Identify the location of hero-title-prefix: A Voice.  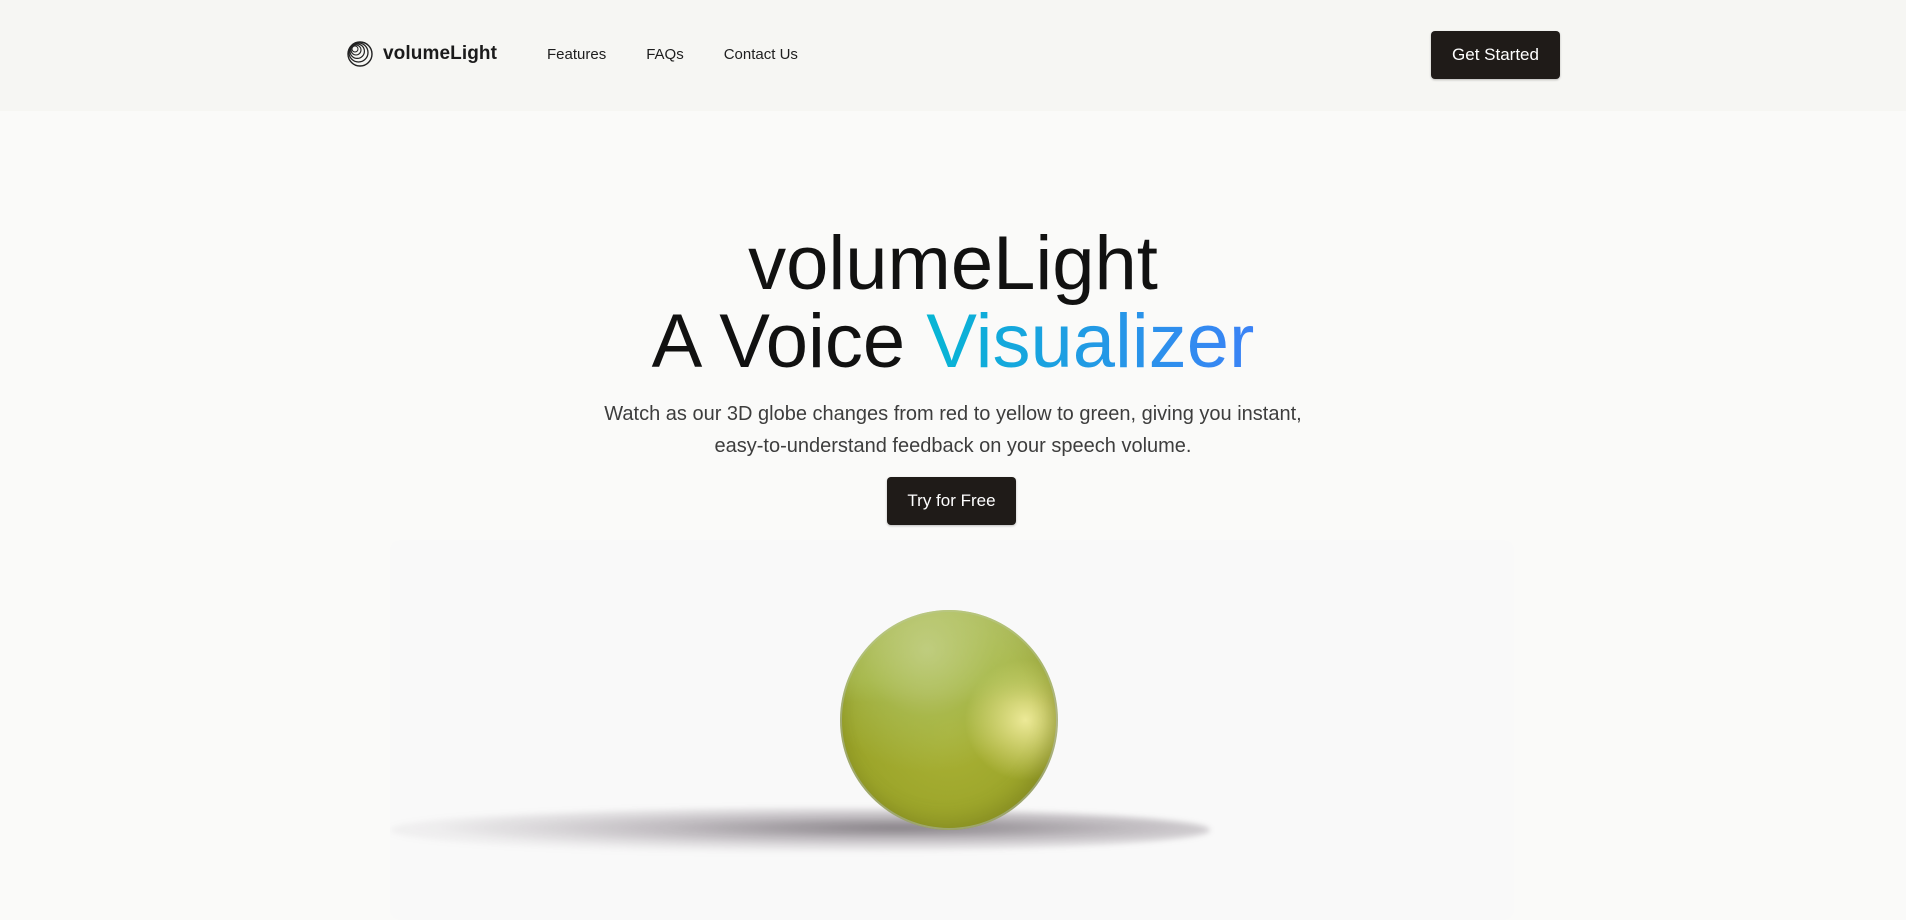
(789, 341).